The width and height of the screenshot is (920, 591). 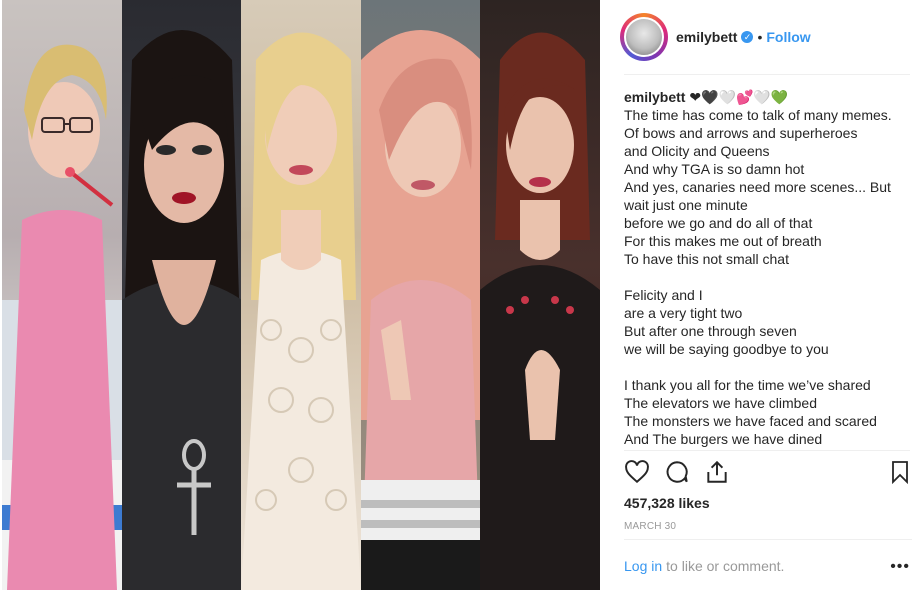 I want to click on caption-line: and Olicity and Queens, so click(x=697, y=151).